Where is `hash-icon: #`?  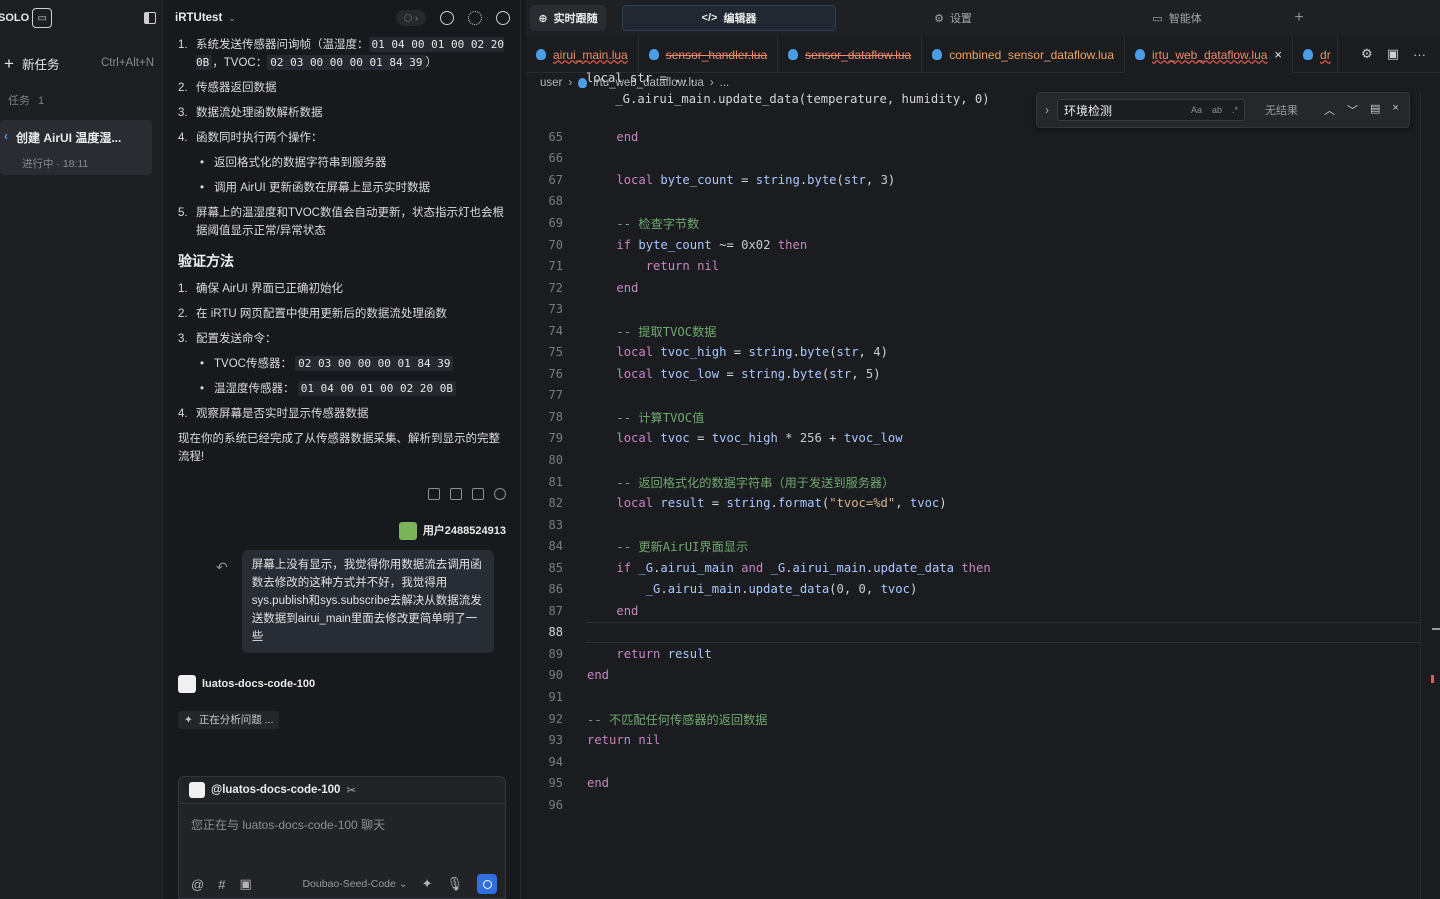
hash-icon: # is located at coordinates (221, 884).